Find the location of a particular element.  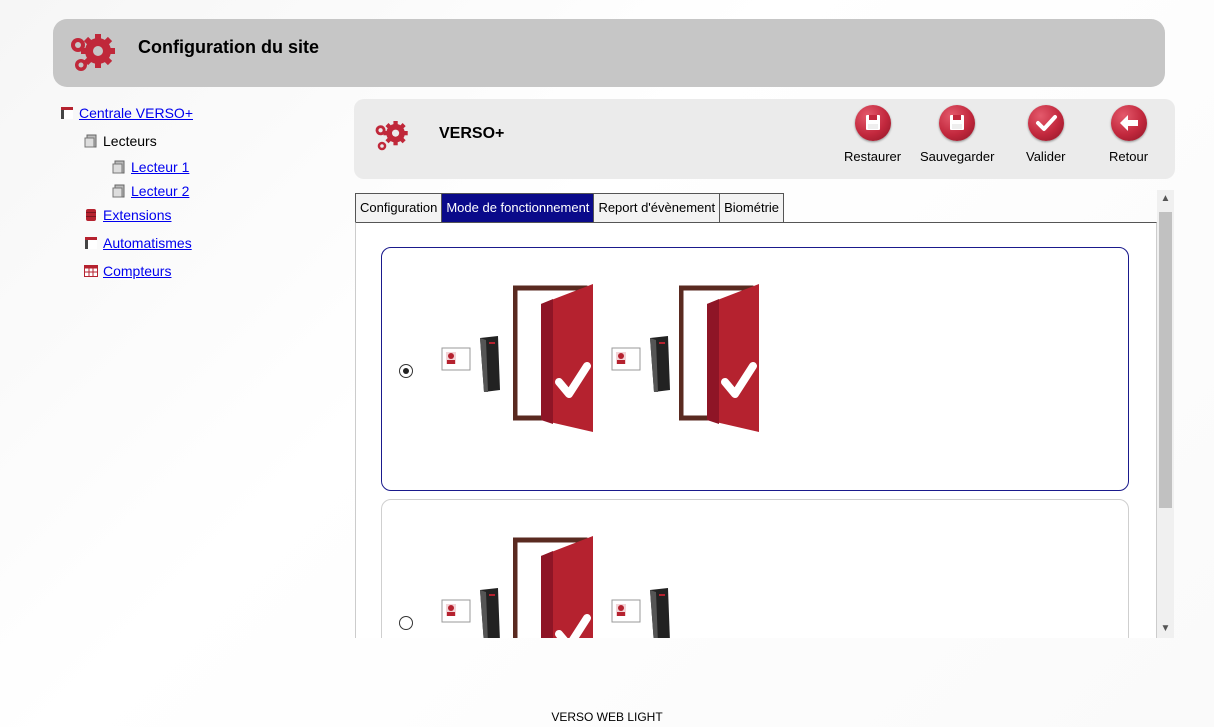

tree-item-centrale: Centrale VERSO+ is located at coordinates (126, 113).